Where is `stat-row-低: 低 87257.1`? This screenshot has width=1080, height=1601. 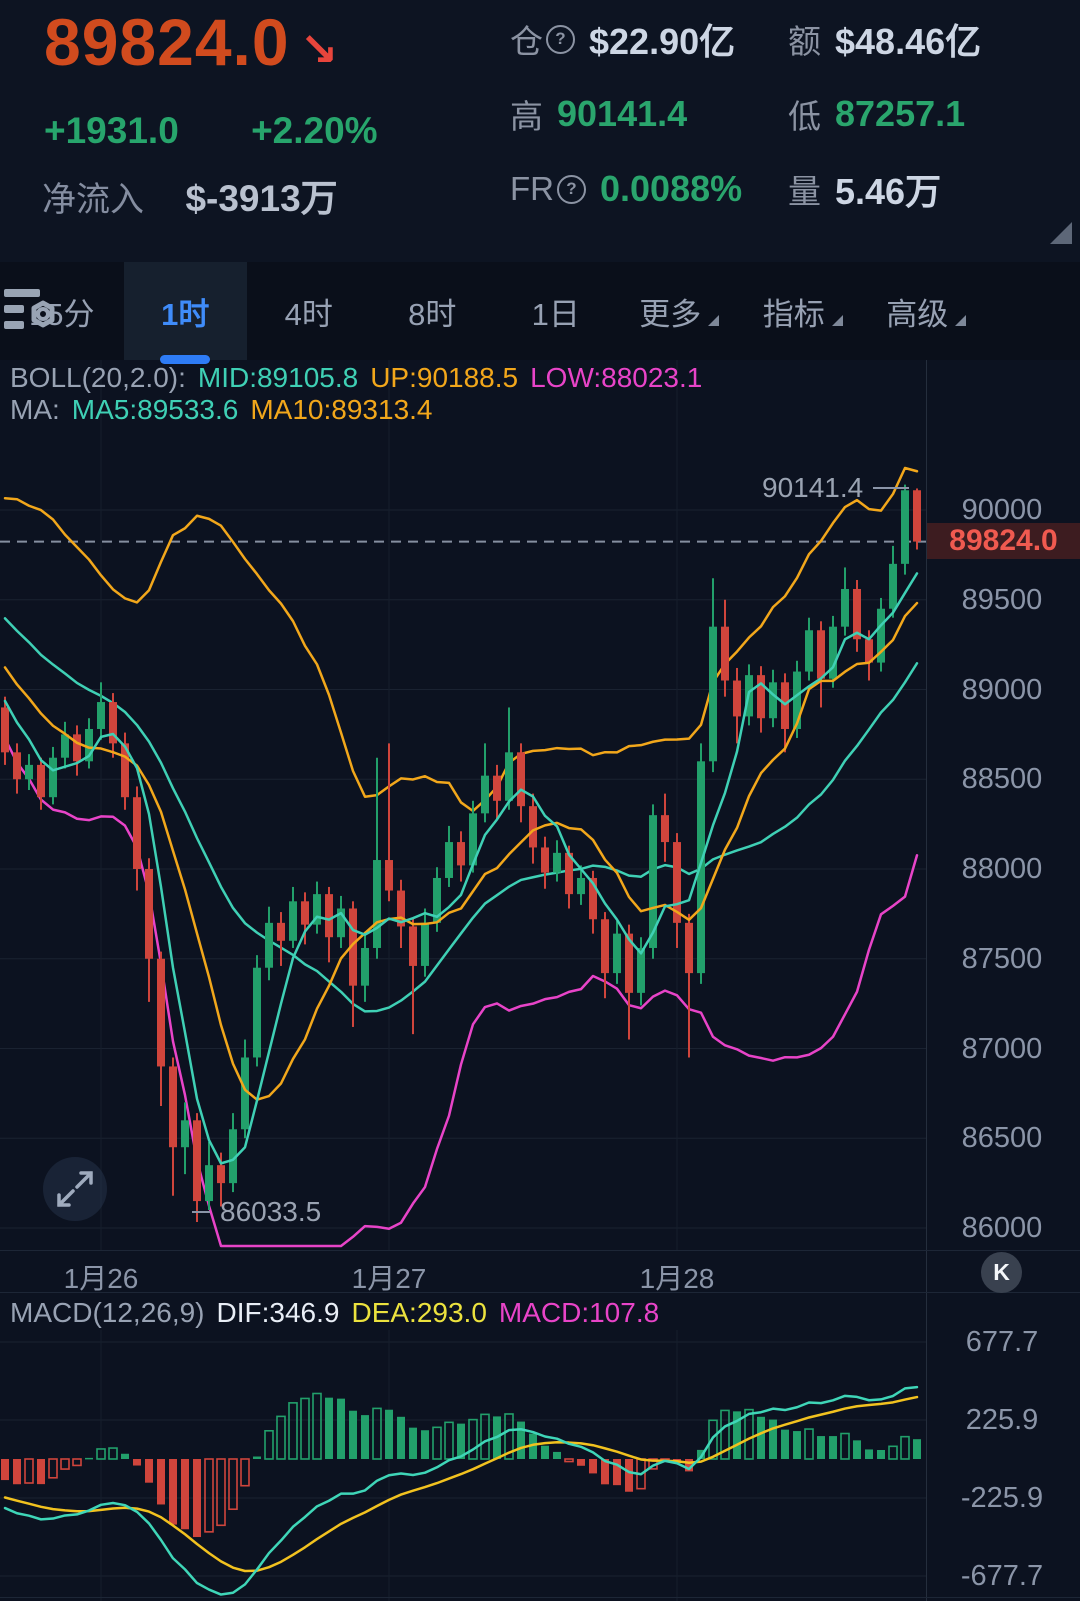 stat-row-低: 低 87257.1 is located at coordinates (928, 114).